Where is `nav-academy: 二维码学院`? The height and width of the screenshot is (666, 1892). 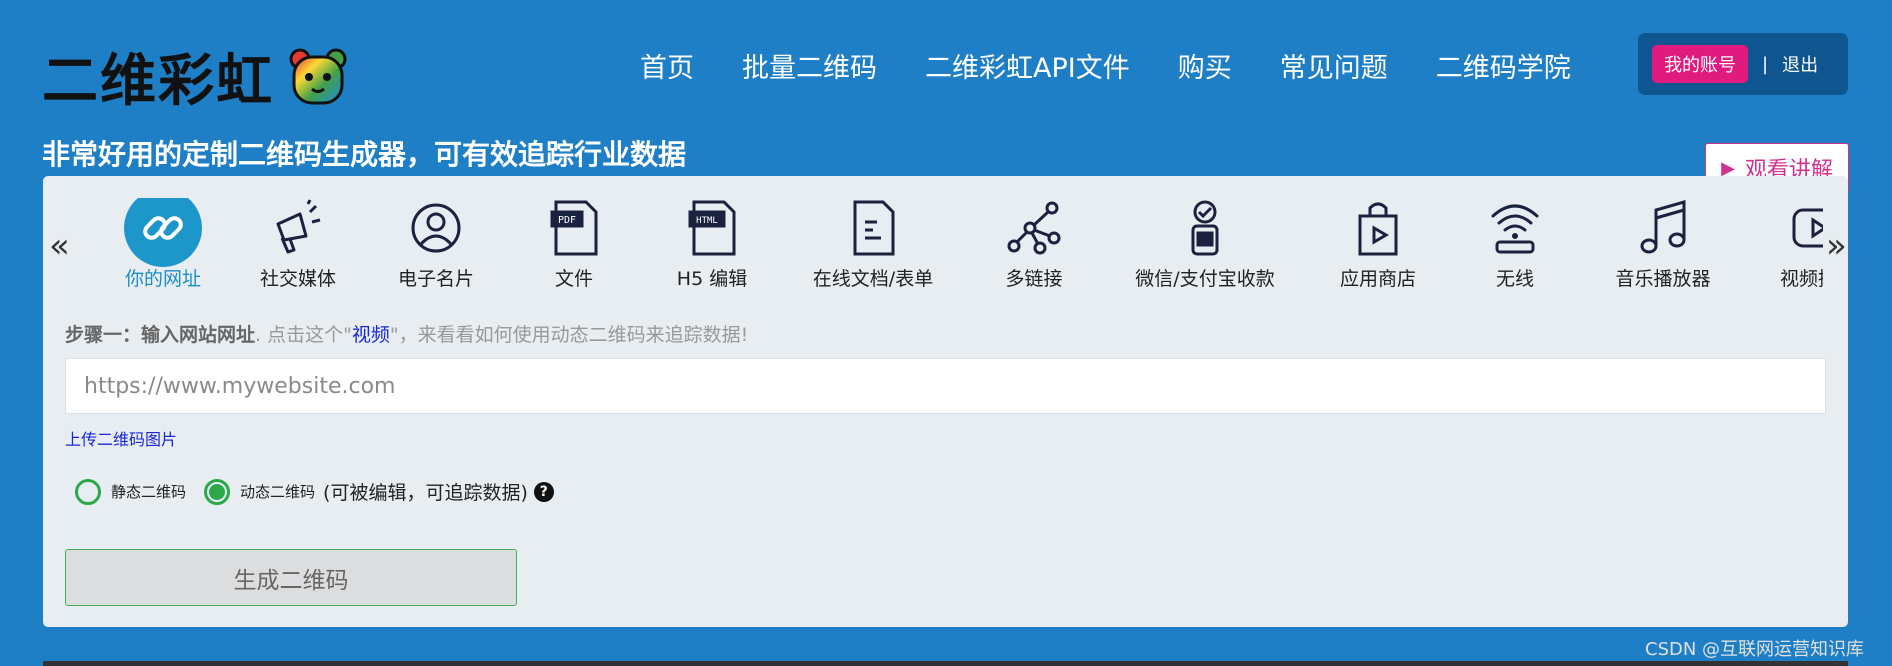 nav-academy: 二维码学院 is located at coordinates (1503, 65).